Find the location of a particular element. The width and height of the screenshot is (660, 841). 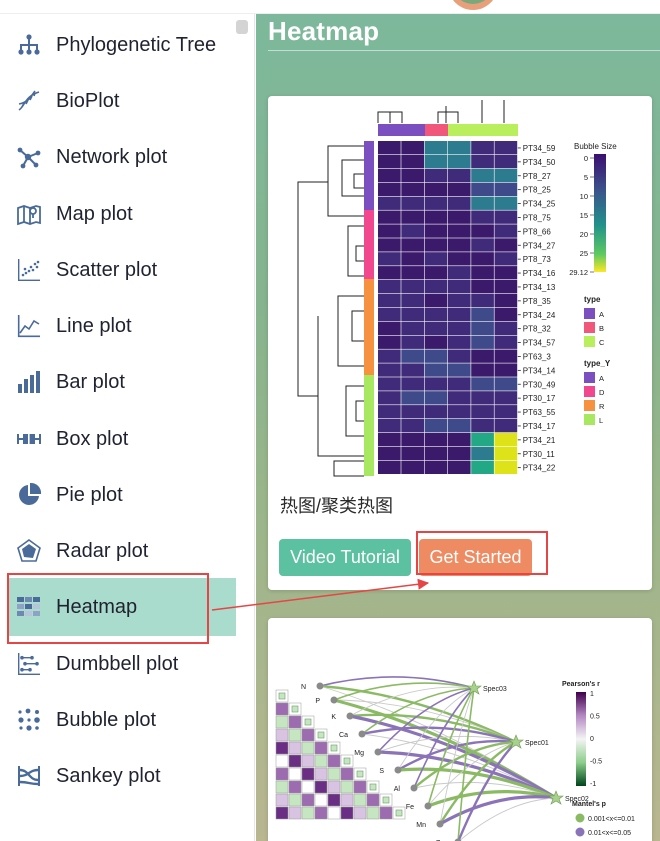

sidebar-item-network-plot: Network plot is located at coordinates (122, 157).